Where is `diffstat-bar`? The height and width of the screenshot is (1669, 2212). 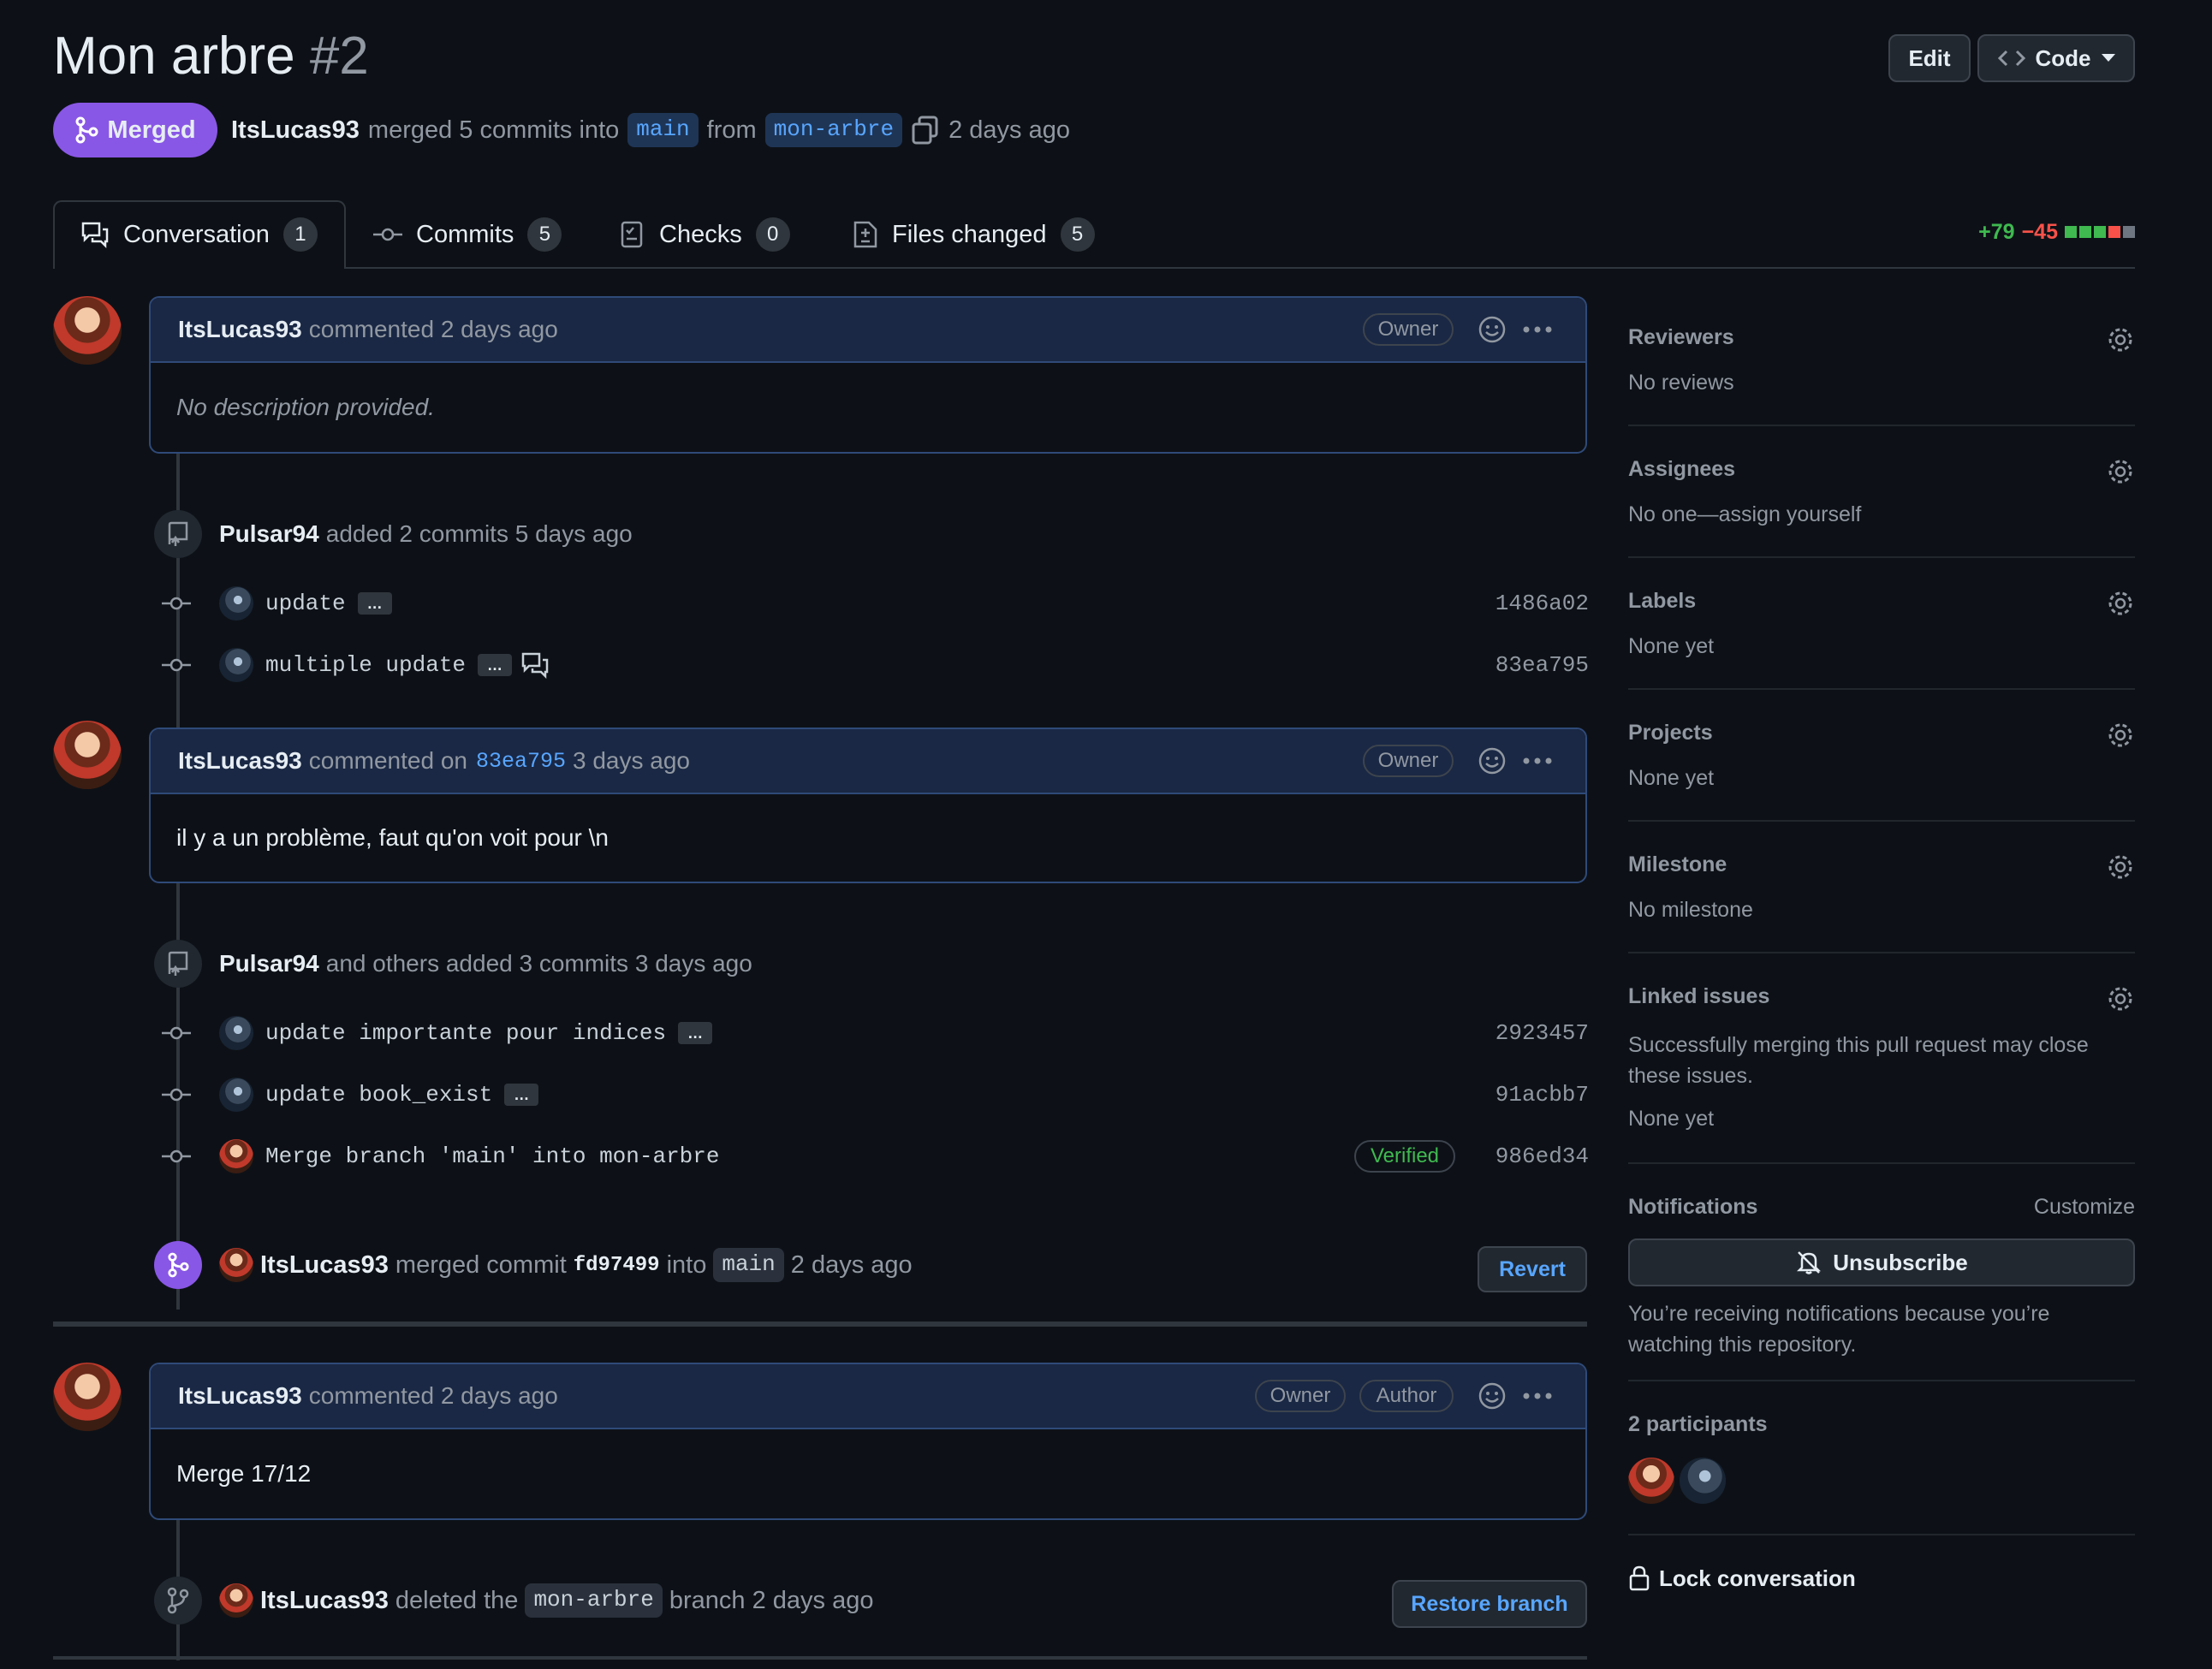
diffstat-bar is located at coordinates (2100, 232).